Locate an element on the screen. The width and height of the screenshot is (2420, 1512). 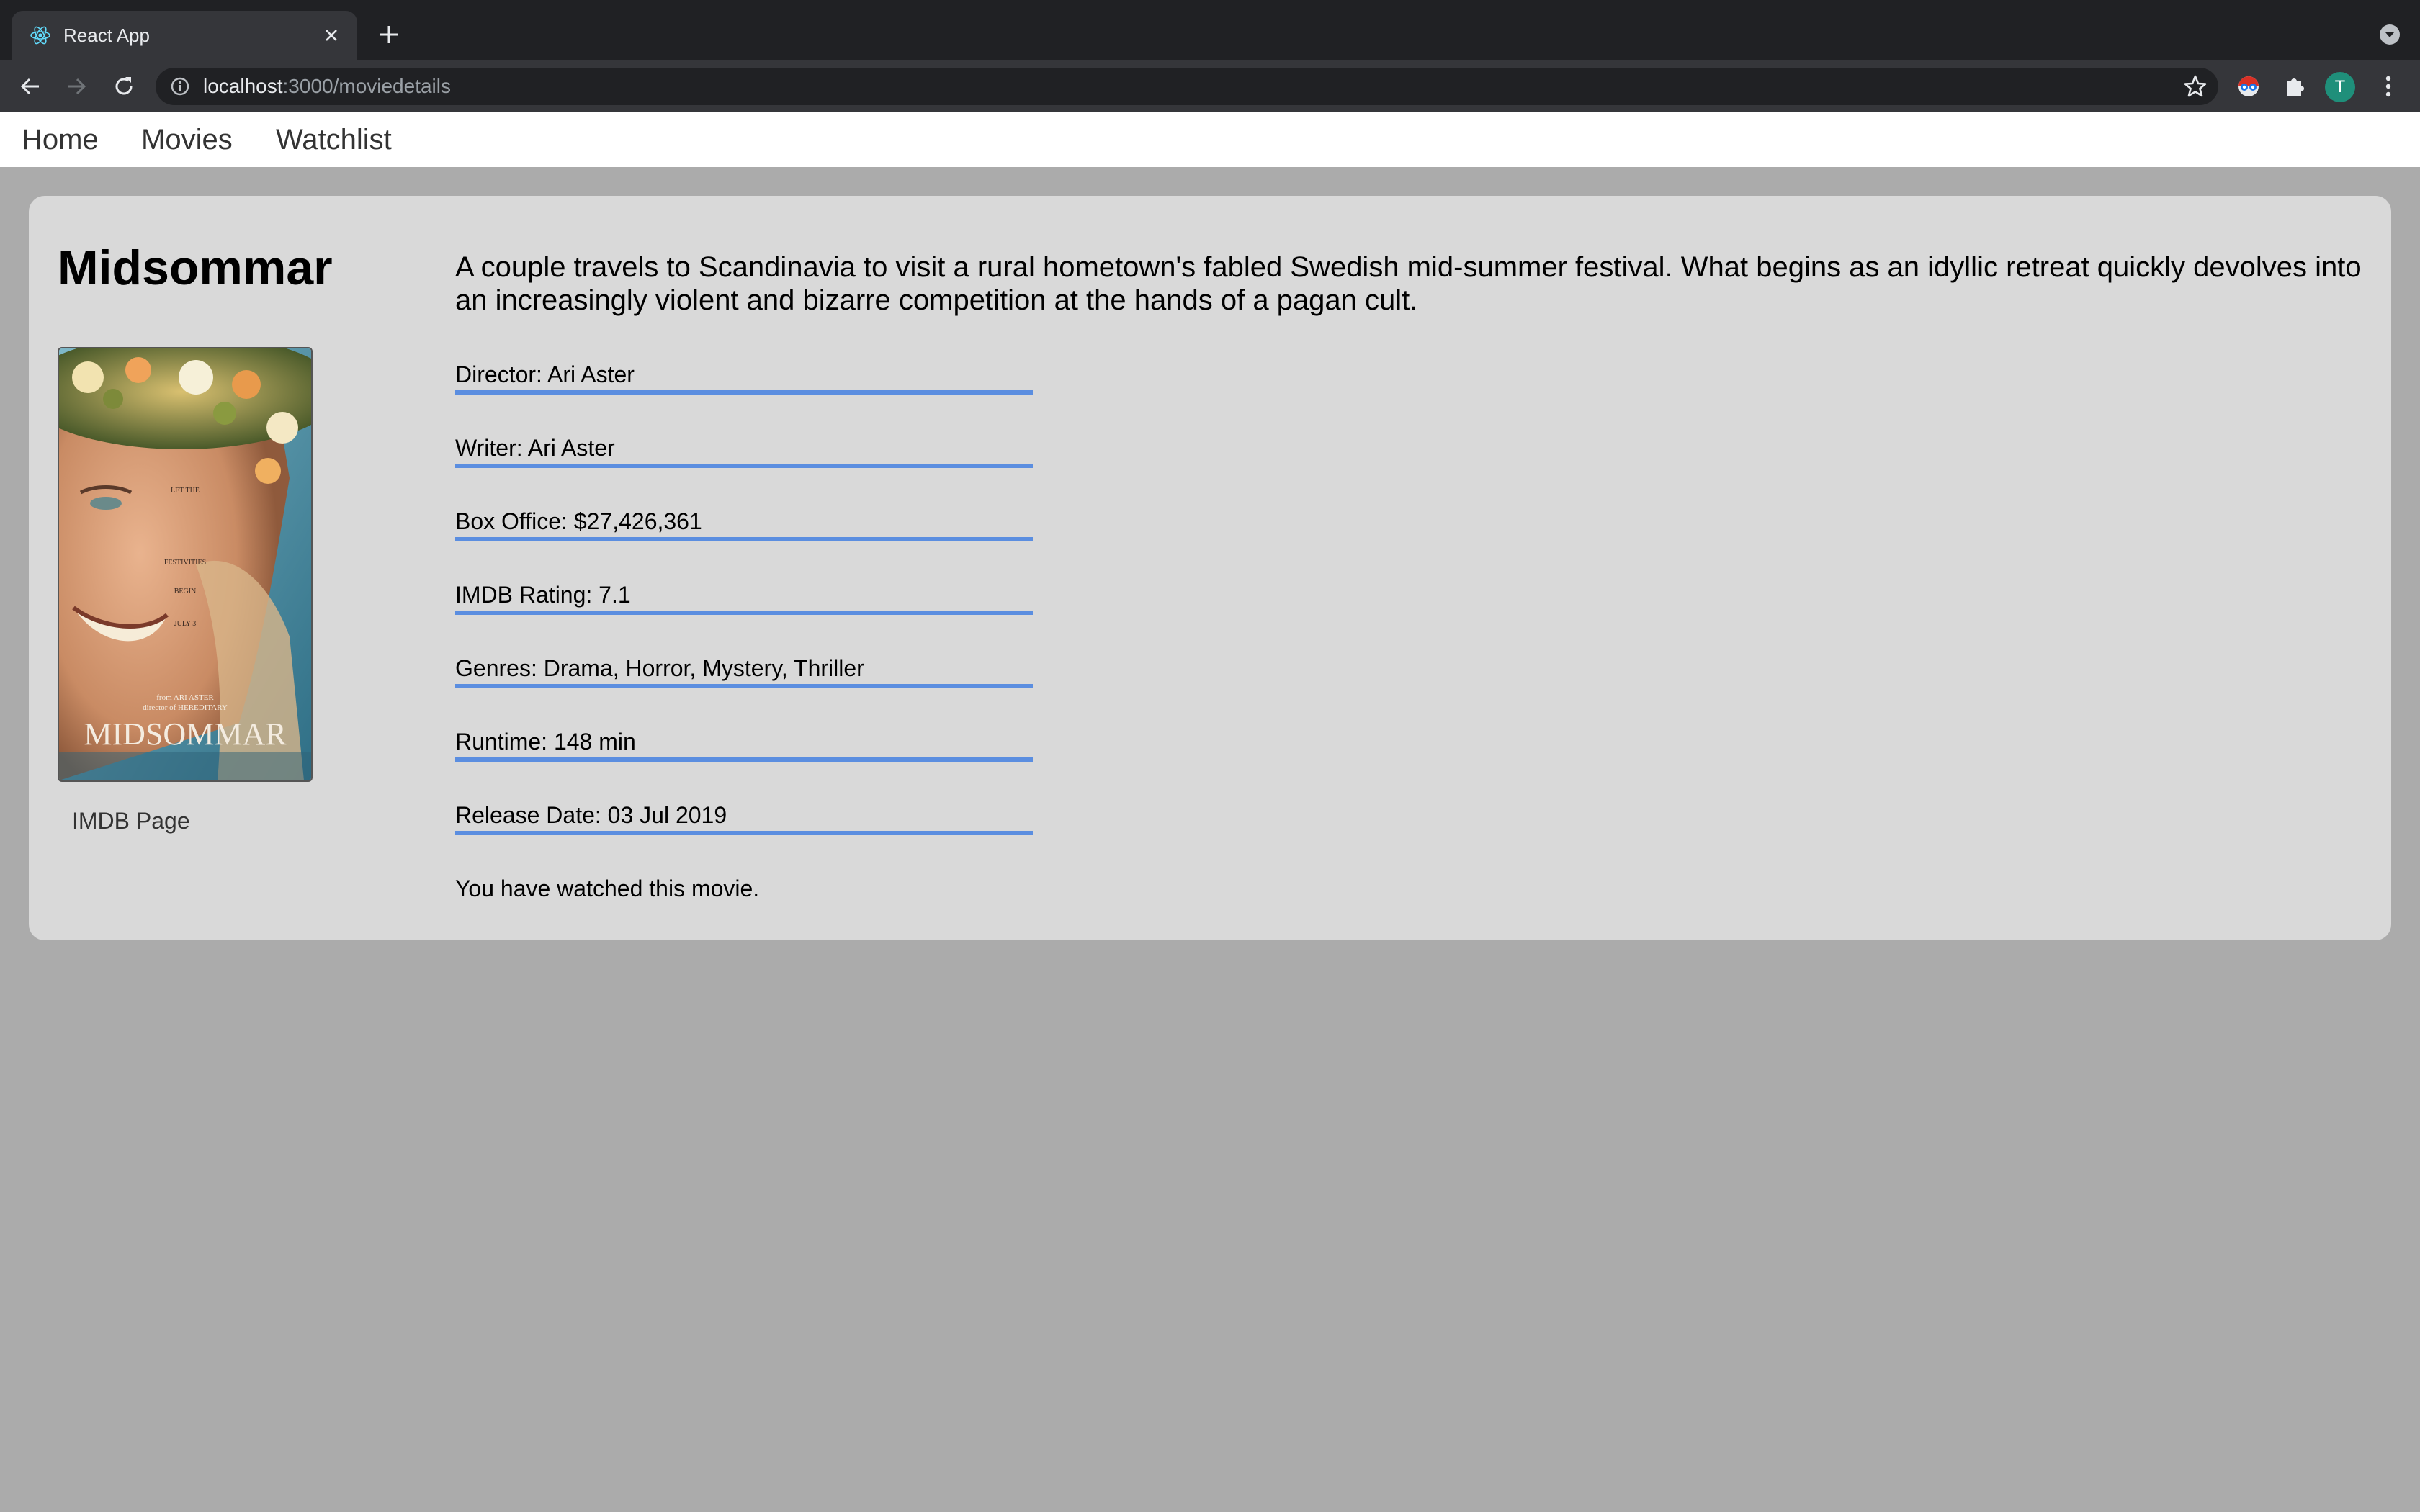
poster-tagline-2: FESTIVITIES is located at coordinates (185, 563).